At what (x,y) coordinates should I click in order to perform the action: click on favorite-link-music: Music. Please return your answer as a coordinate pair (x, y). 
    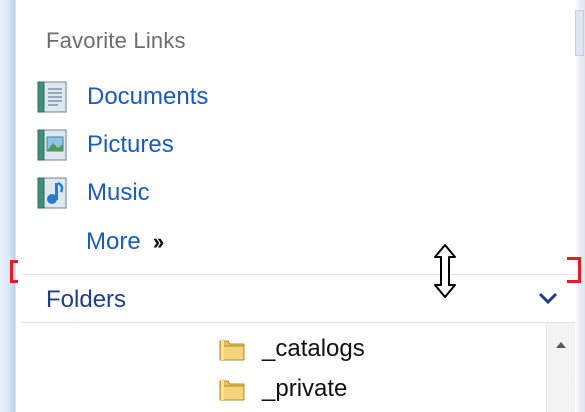
    Looking at the image, I should click on (93, 193).